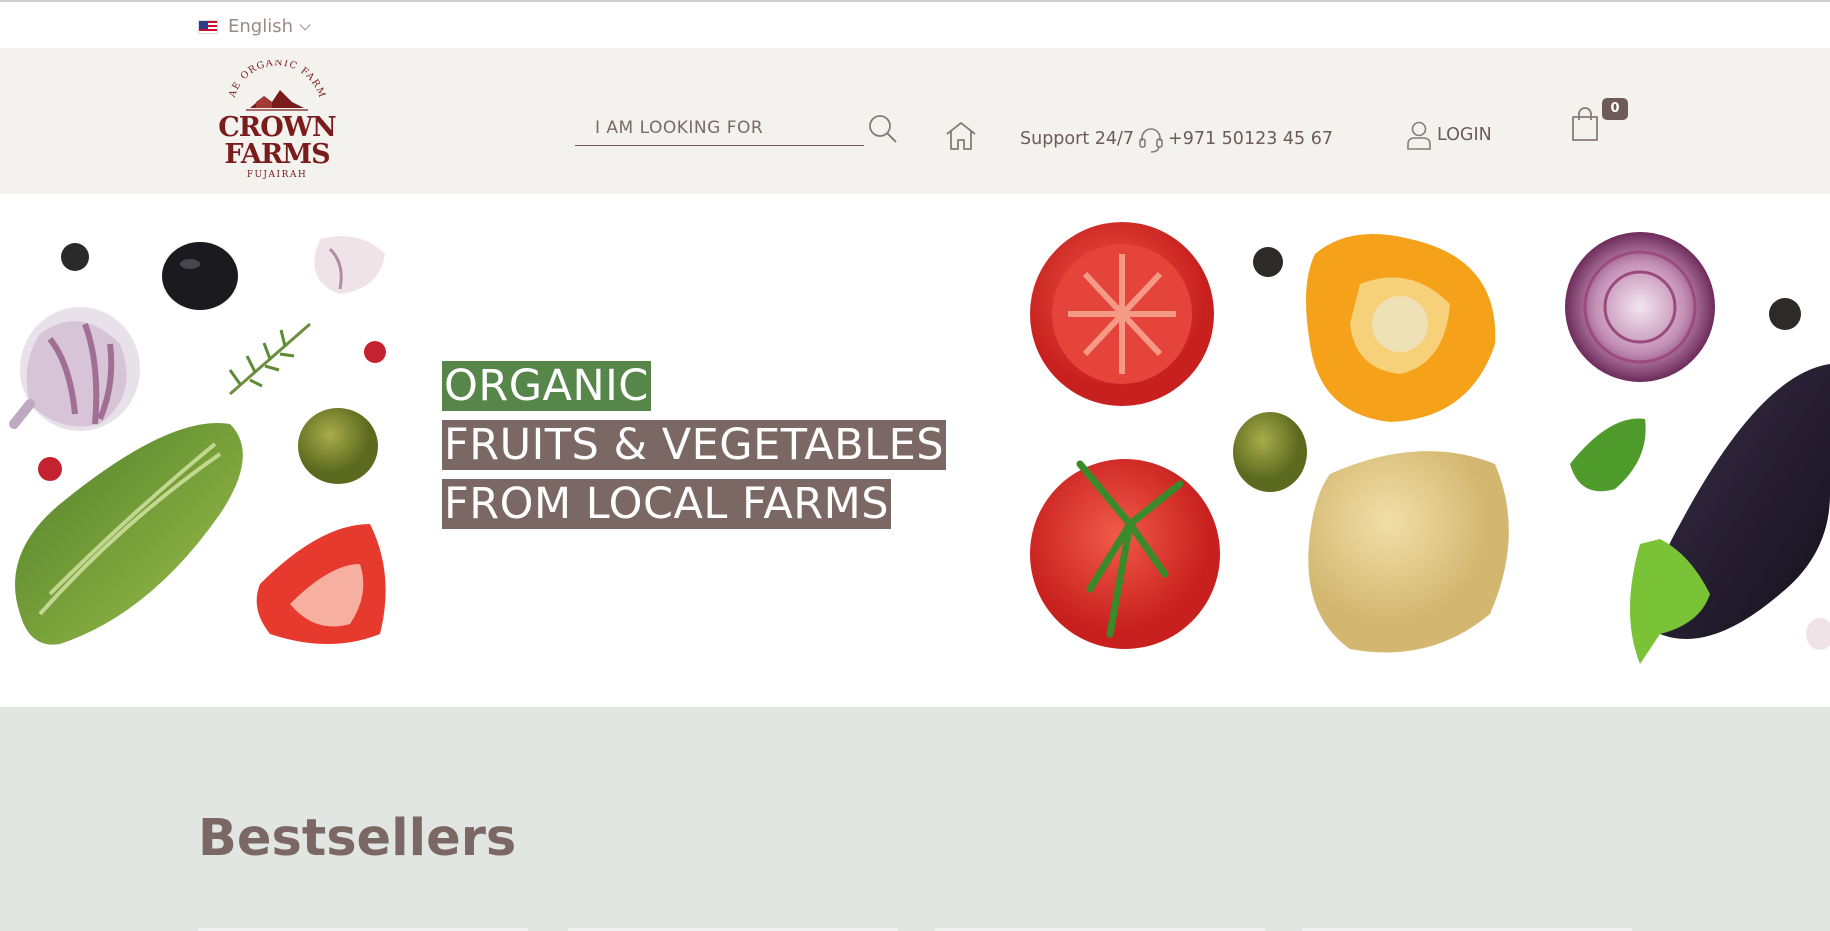 The height and width of the screenshot is (931, 1830). I want to click on search-icon, so click(883, 129).